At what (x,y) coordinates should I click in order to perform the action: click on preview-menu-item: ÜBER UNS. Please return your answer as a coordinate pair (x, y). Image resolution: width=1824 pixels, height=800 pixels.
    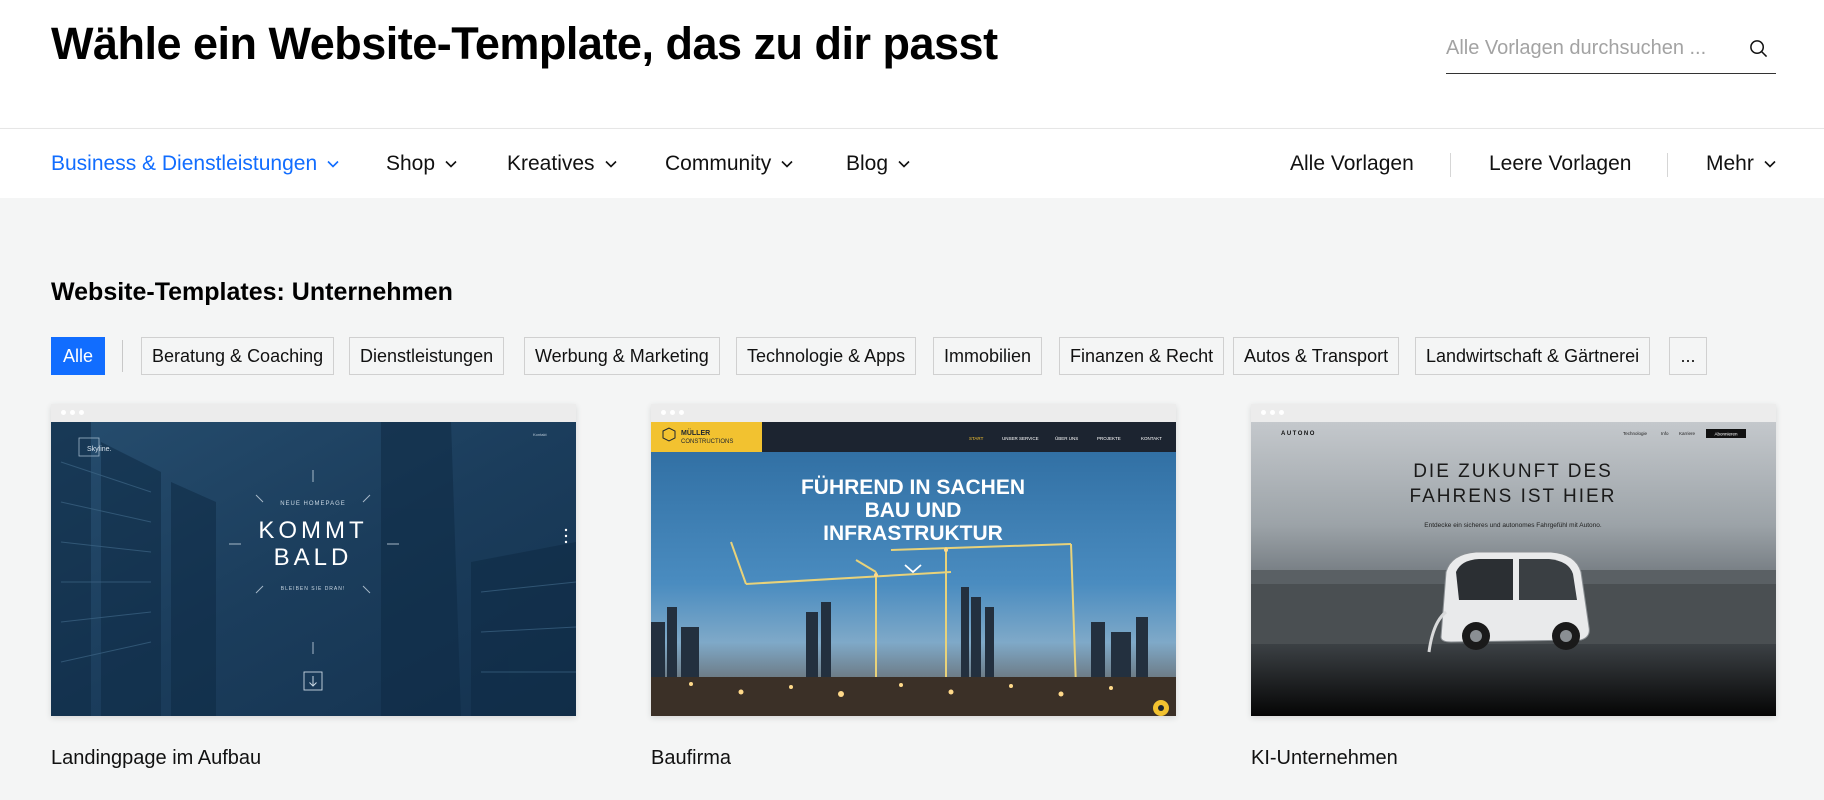
    Looking at the image, I should click on (1066, 438).